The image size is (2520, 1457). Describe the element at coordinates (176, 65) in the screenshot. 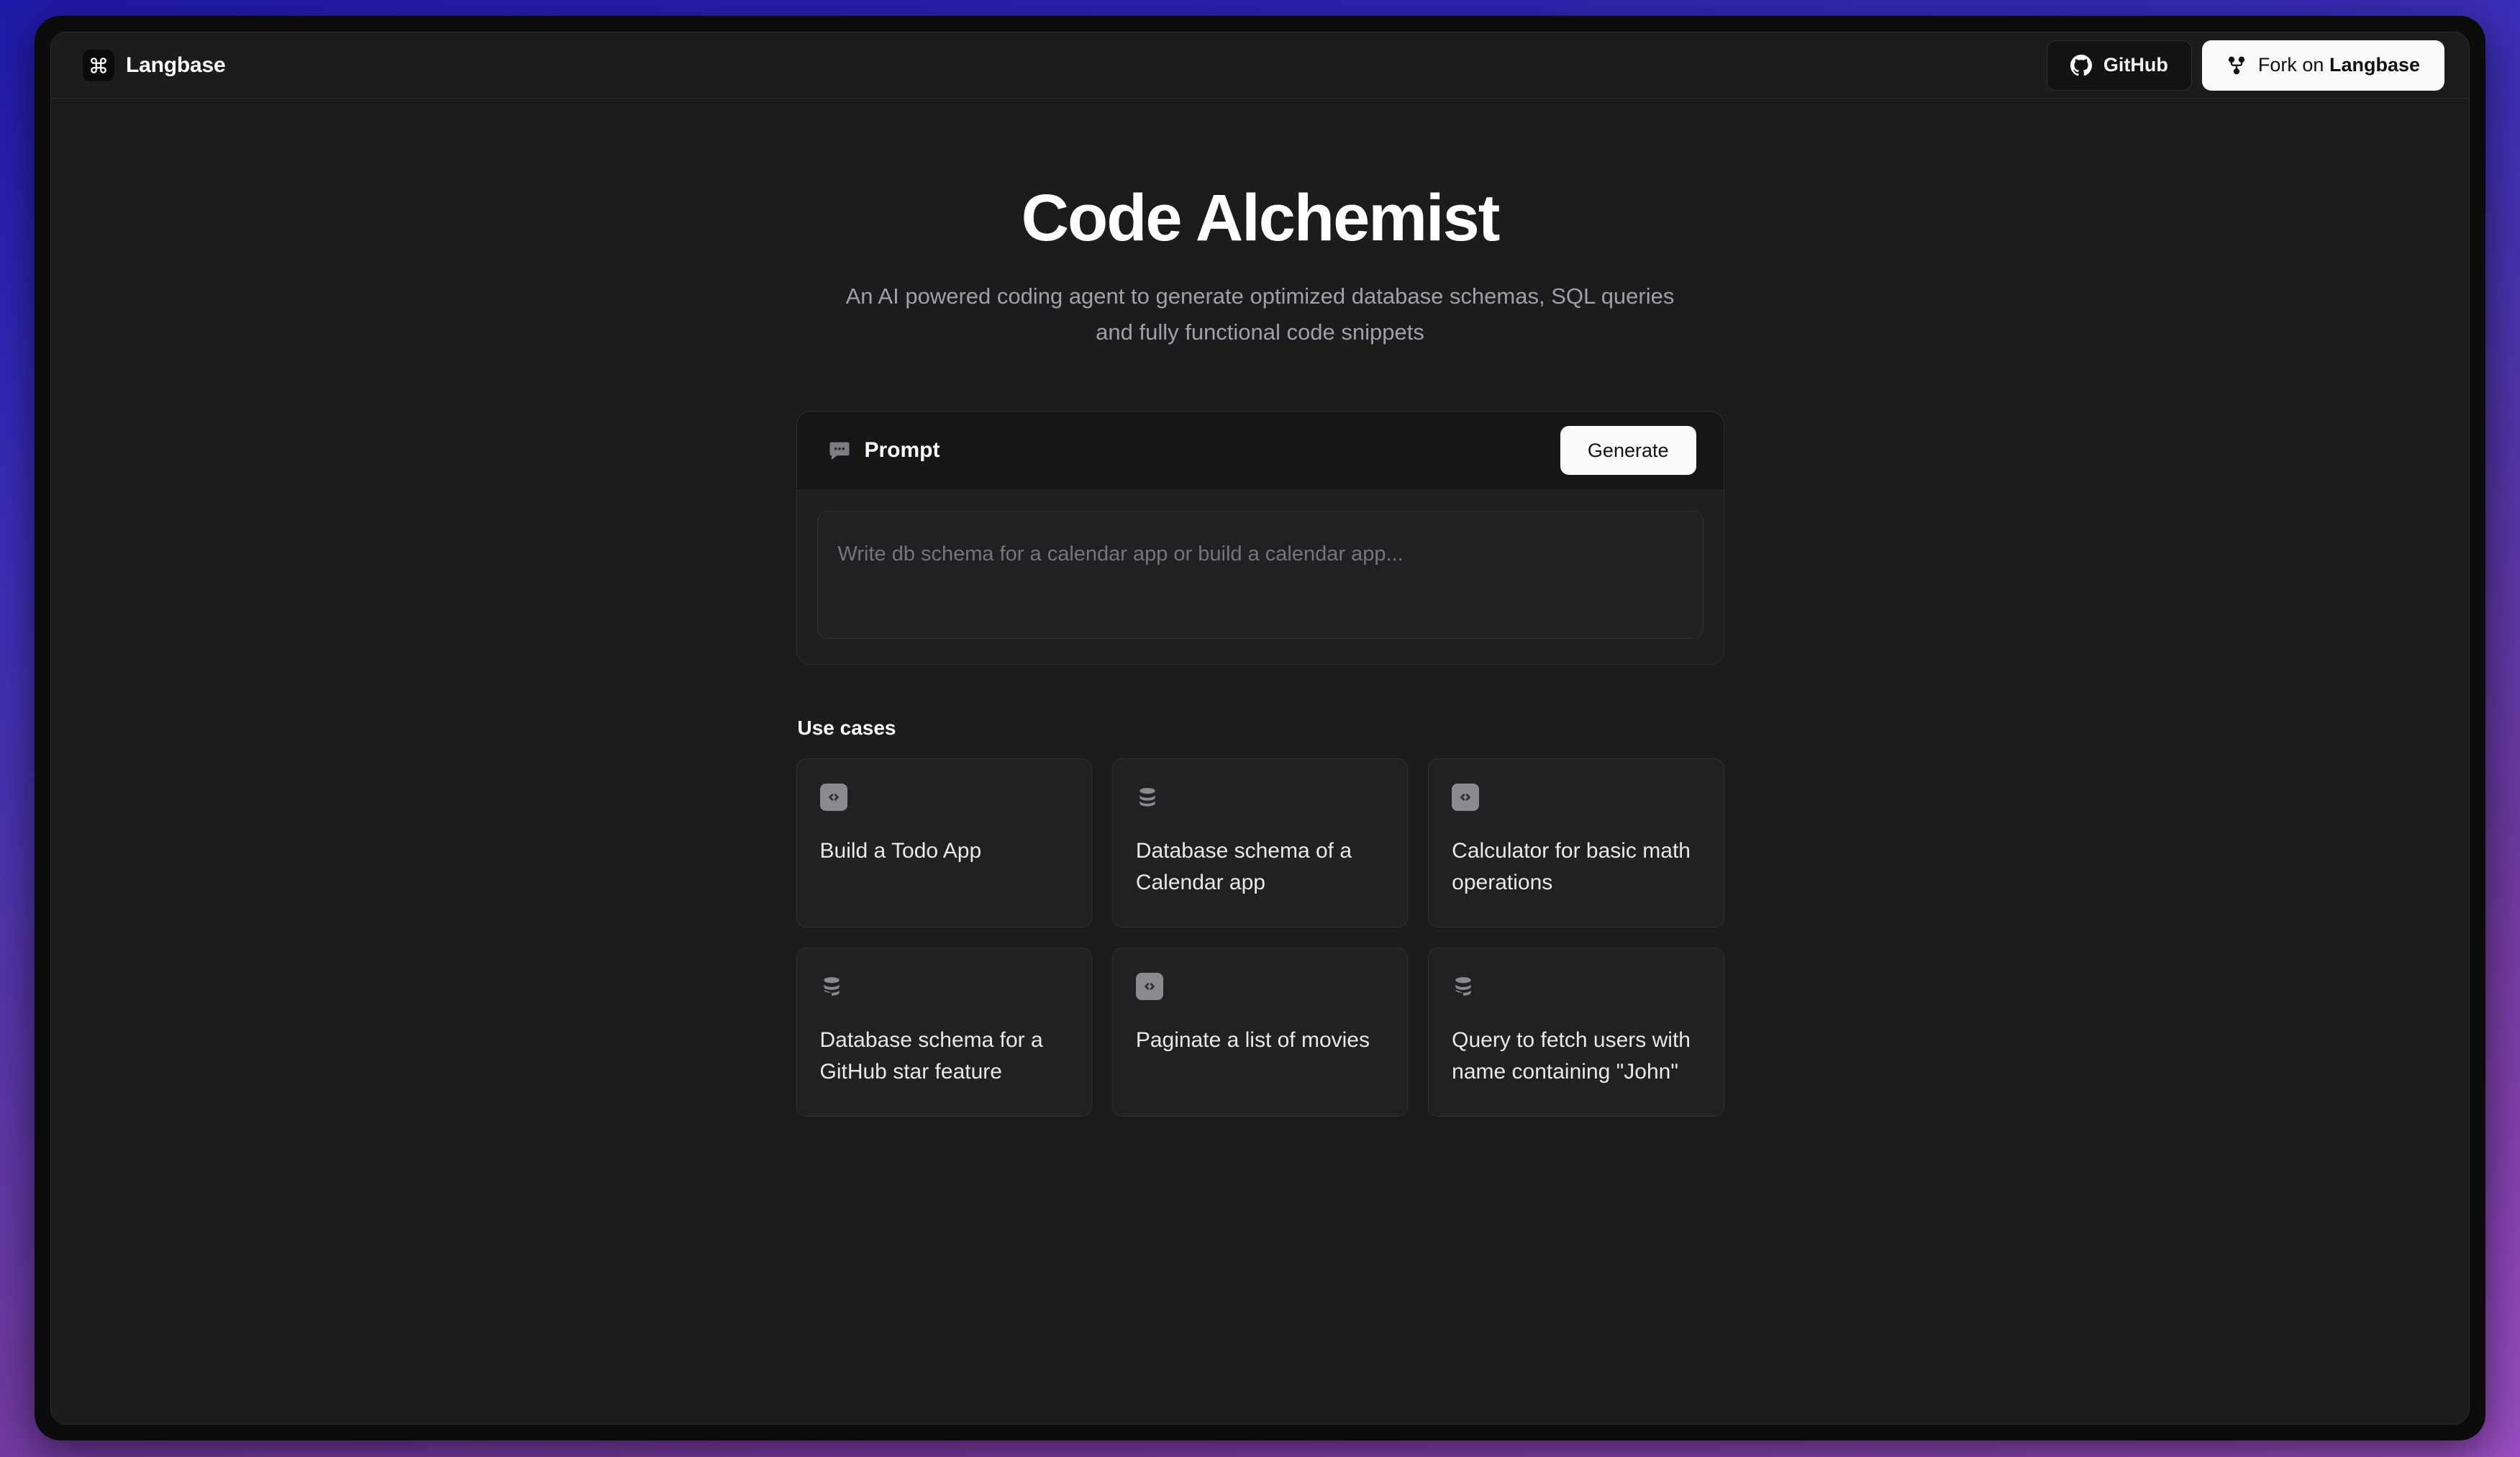

I see `brand-name: Langbase` at that location.